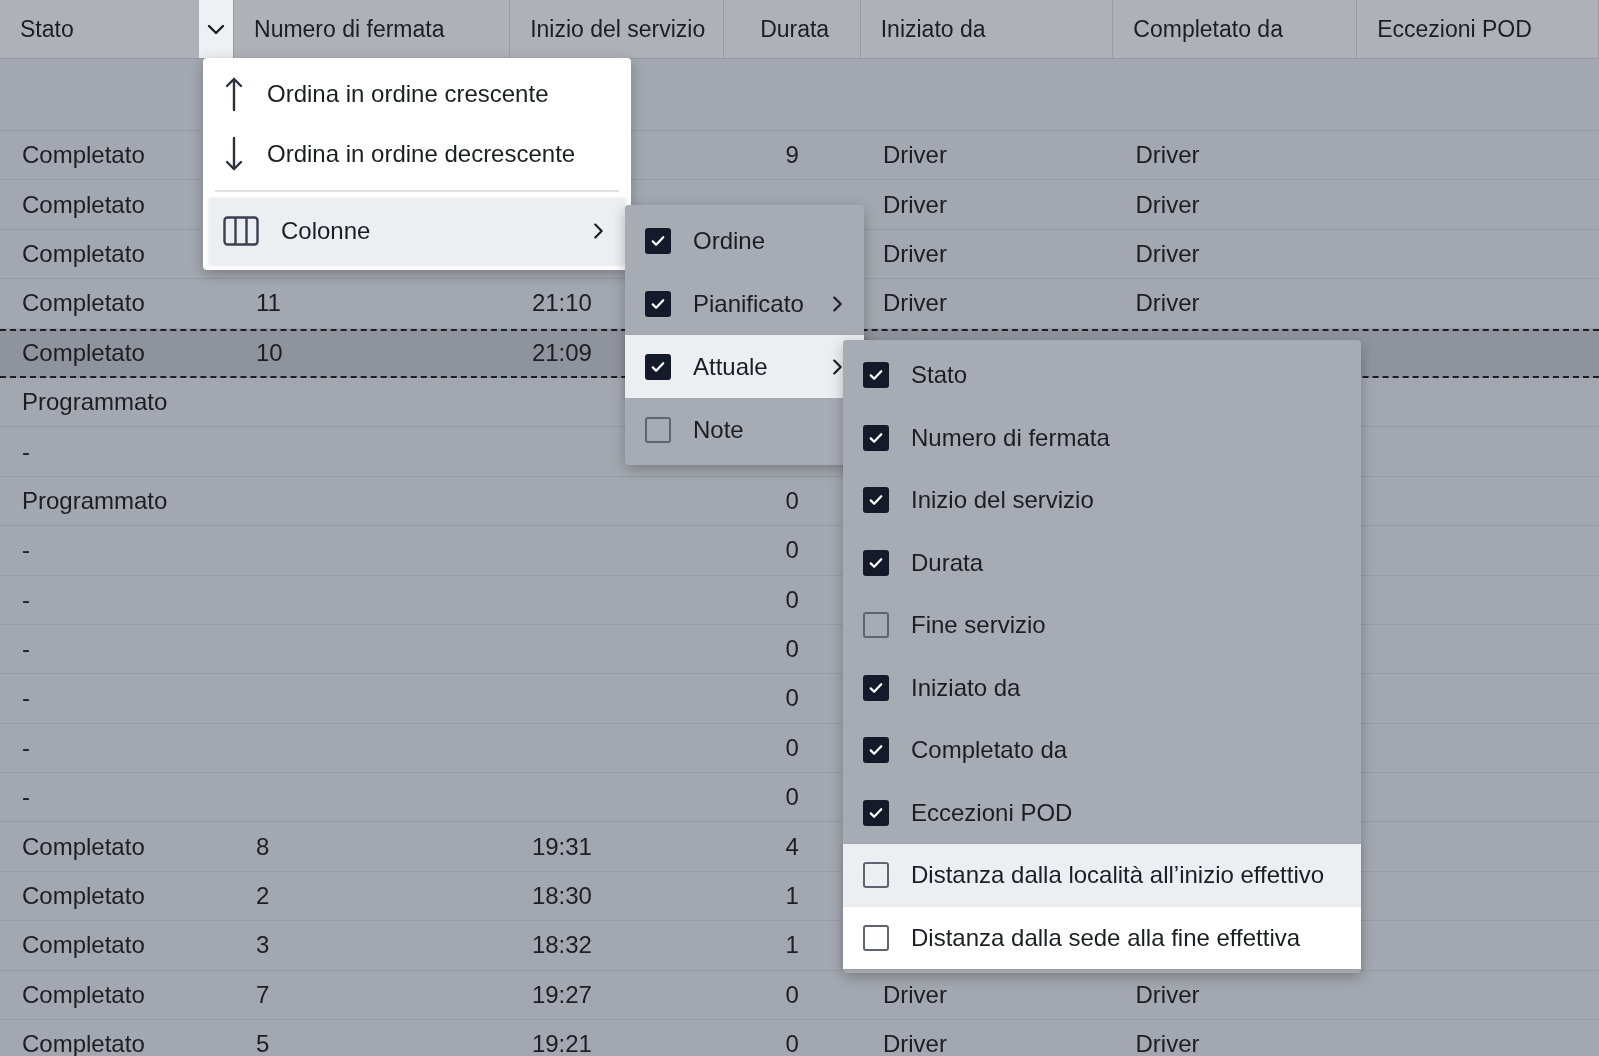 This screenshot has height=1056, width=1599. Describe the element at coordinates (561, 896) in the screenshot. I see `table-cell: 18:30` at that location.